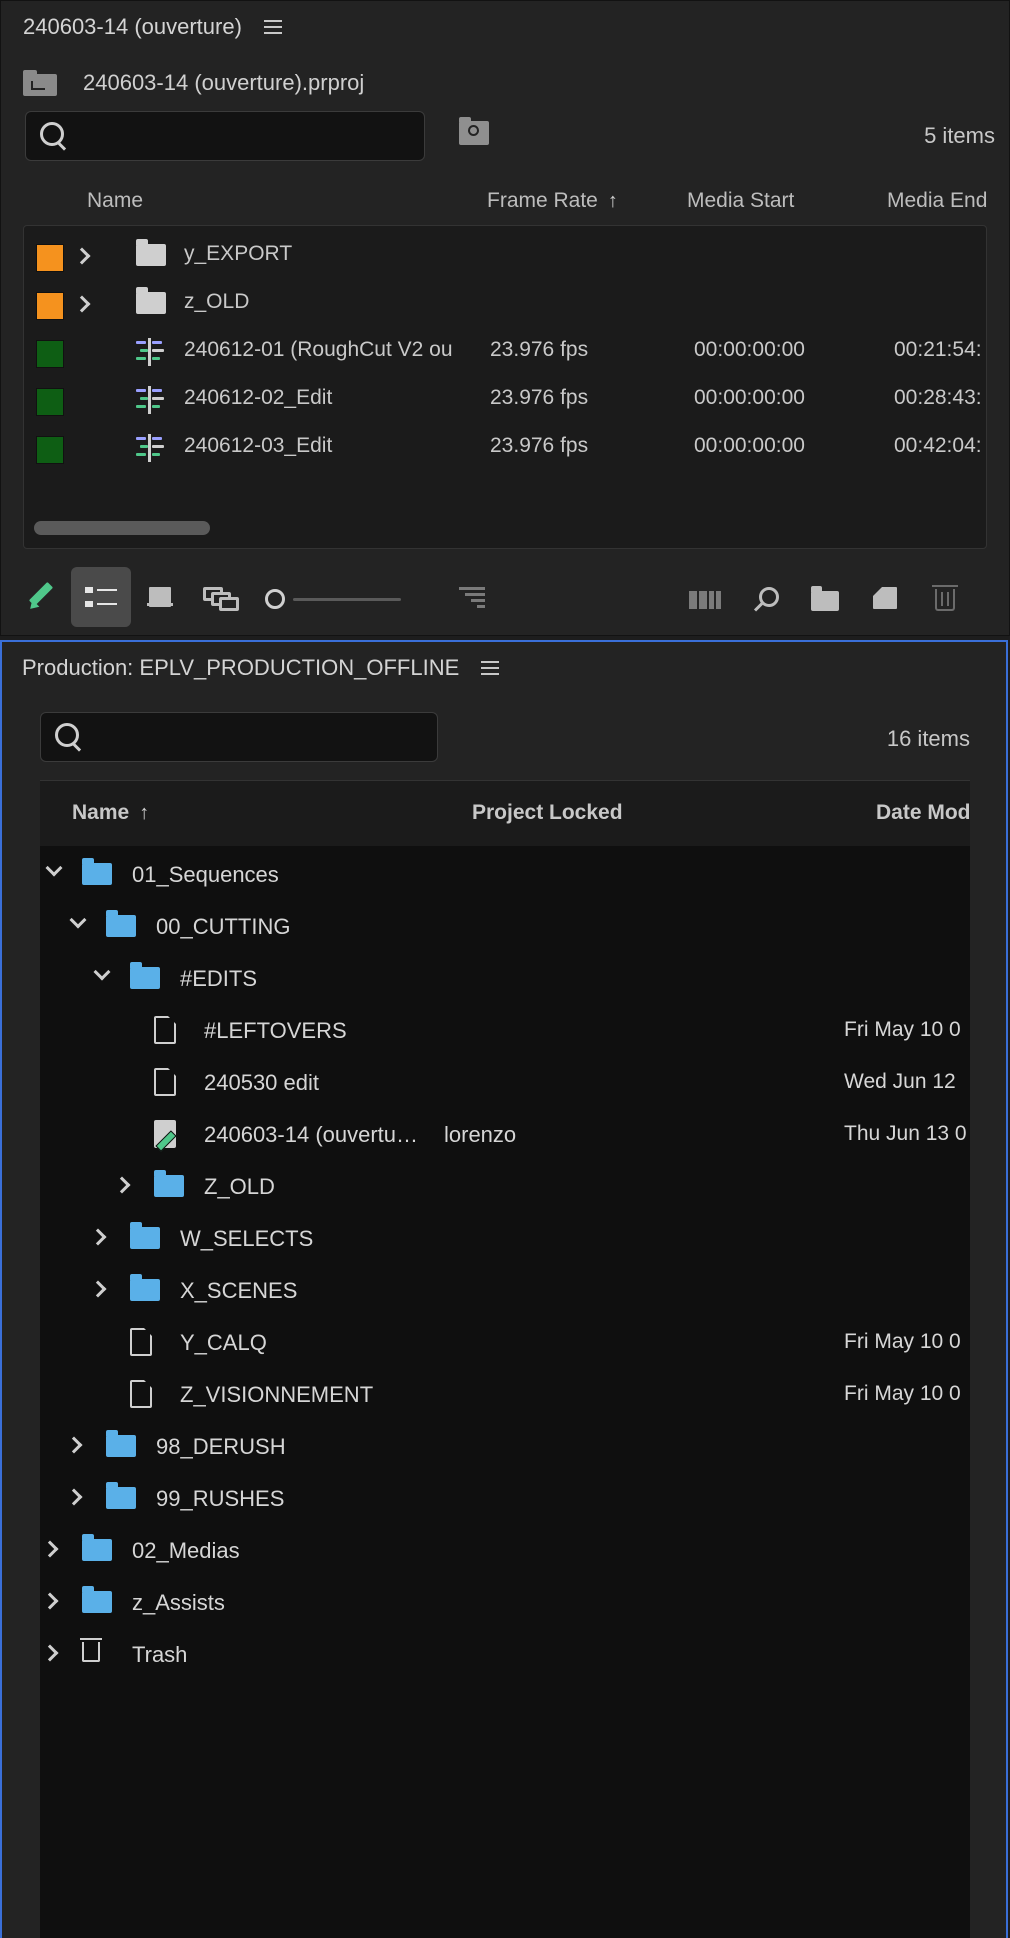 This screenshot has width=1010, height=1938. Describe the element at coordinates (239, 737) in the screenshot. I see `production-search-input` at that location.